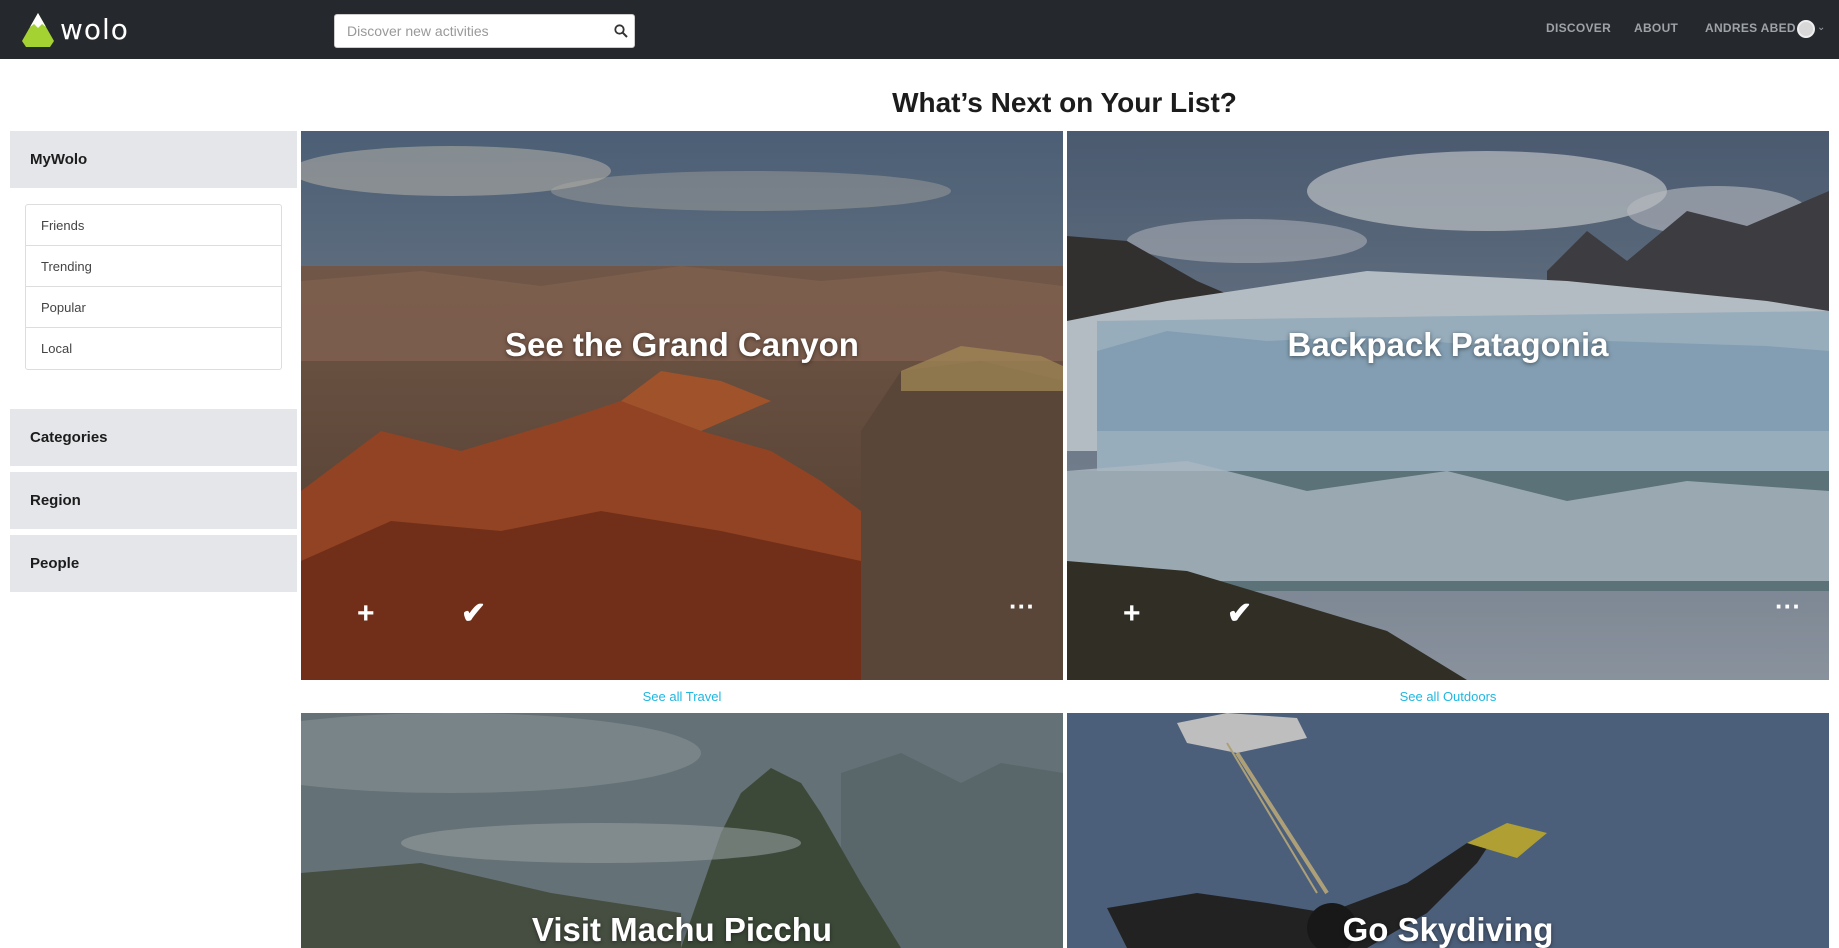 The width and height of the screenshot is (1839, 948). What do you see at coordinates (1448, 929) in the screenshot?
I see `card-title: Go Skydiving` at bounding box center [1448, 929].